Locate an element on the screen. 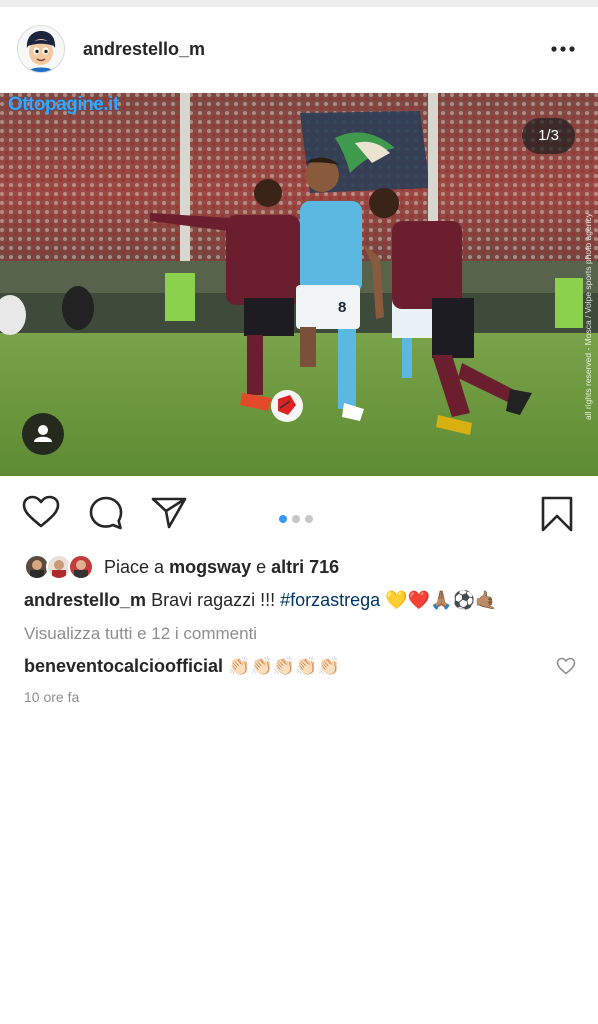 This screenshot has width=598, height=1024. shirt-number: 8 is located at coordinates (342, 307).